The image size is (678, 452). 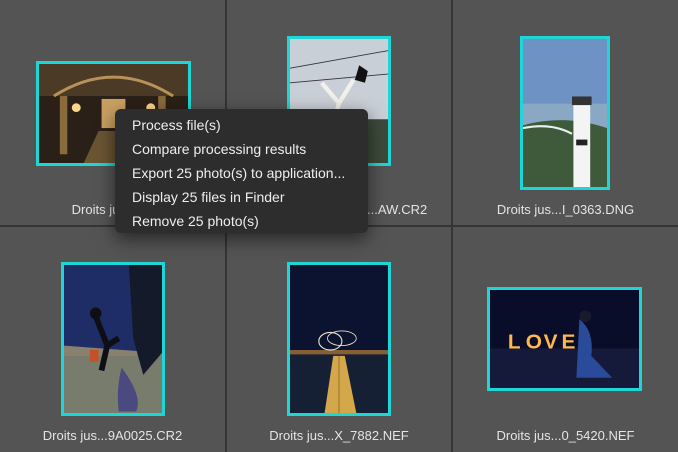 I want to click on photo-caption: Droits jus...I_0363.DNG, so click(x=565, y=209).